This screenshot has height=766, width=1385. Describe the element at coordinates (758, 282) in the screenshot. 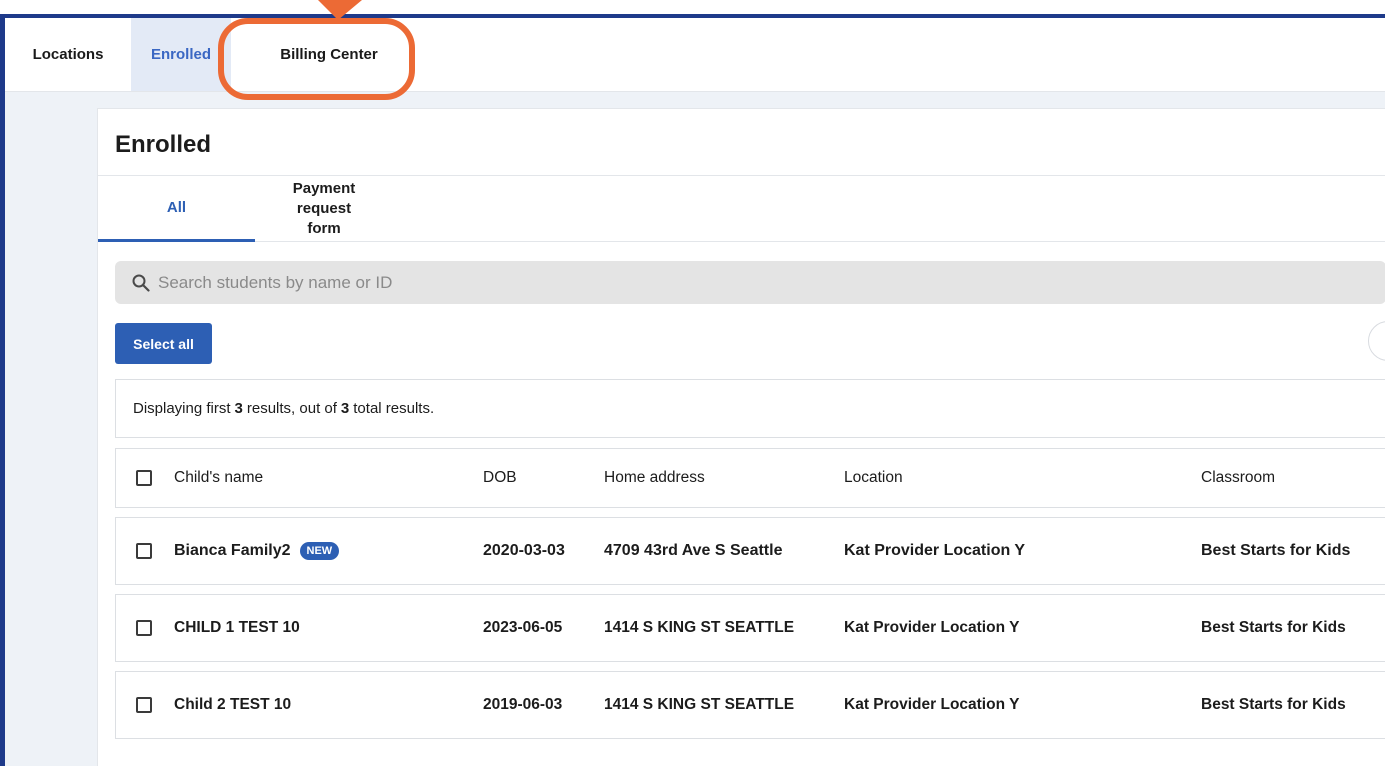

I see `search-input` at that location.